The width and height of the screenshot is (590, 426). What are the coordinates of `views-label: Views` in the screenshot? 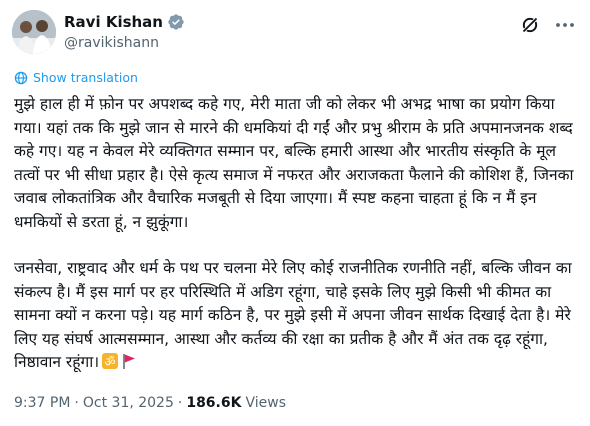 It's located at (265, 403).